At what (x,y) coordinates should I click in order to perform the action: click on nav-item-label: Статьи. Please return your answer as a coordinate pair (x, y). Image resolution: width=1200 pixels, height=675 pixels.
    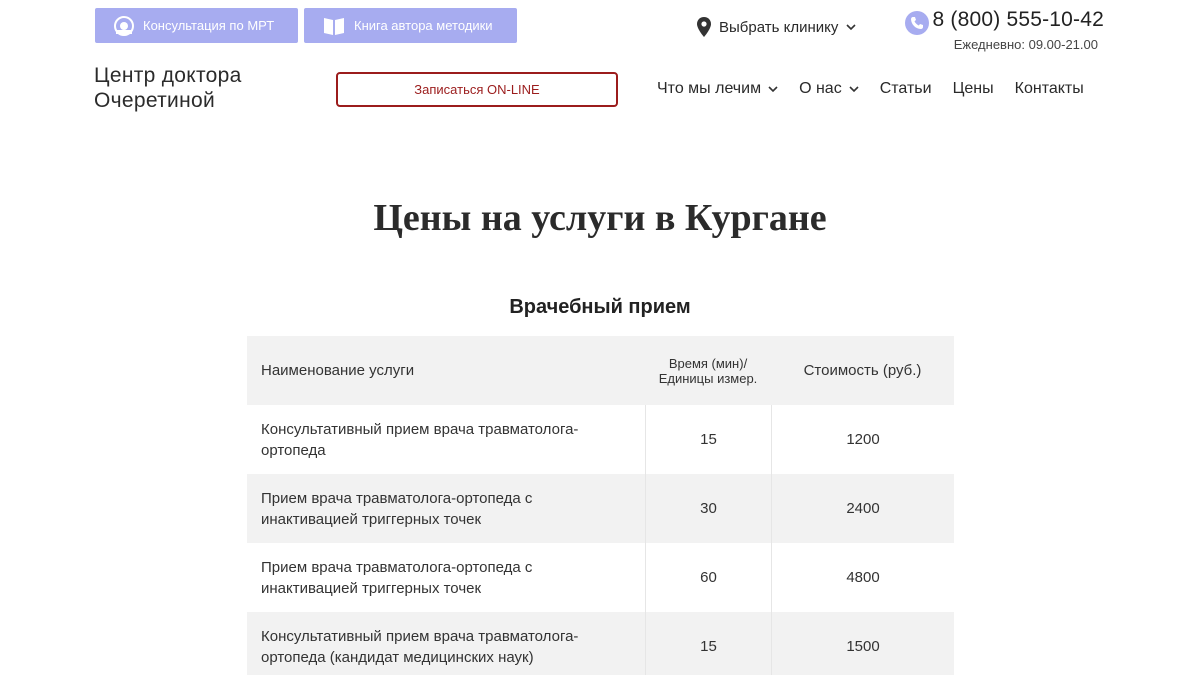
    Looking at the image, I should click on (905, 88).